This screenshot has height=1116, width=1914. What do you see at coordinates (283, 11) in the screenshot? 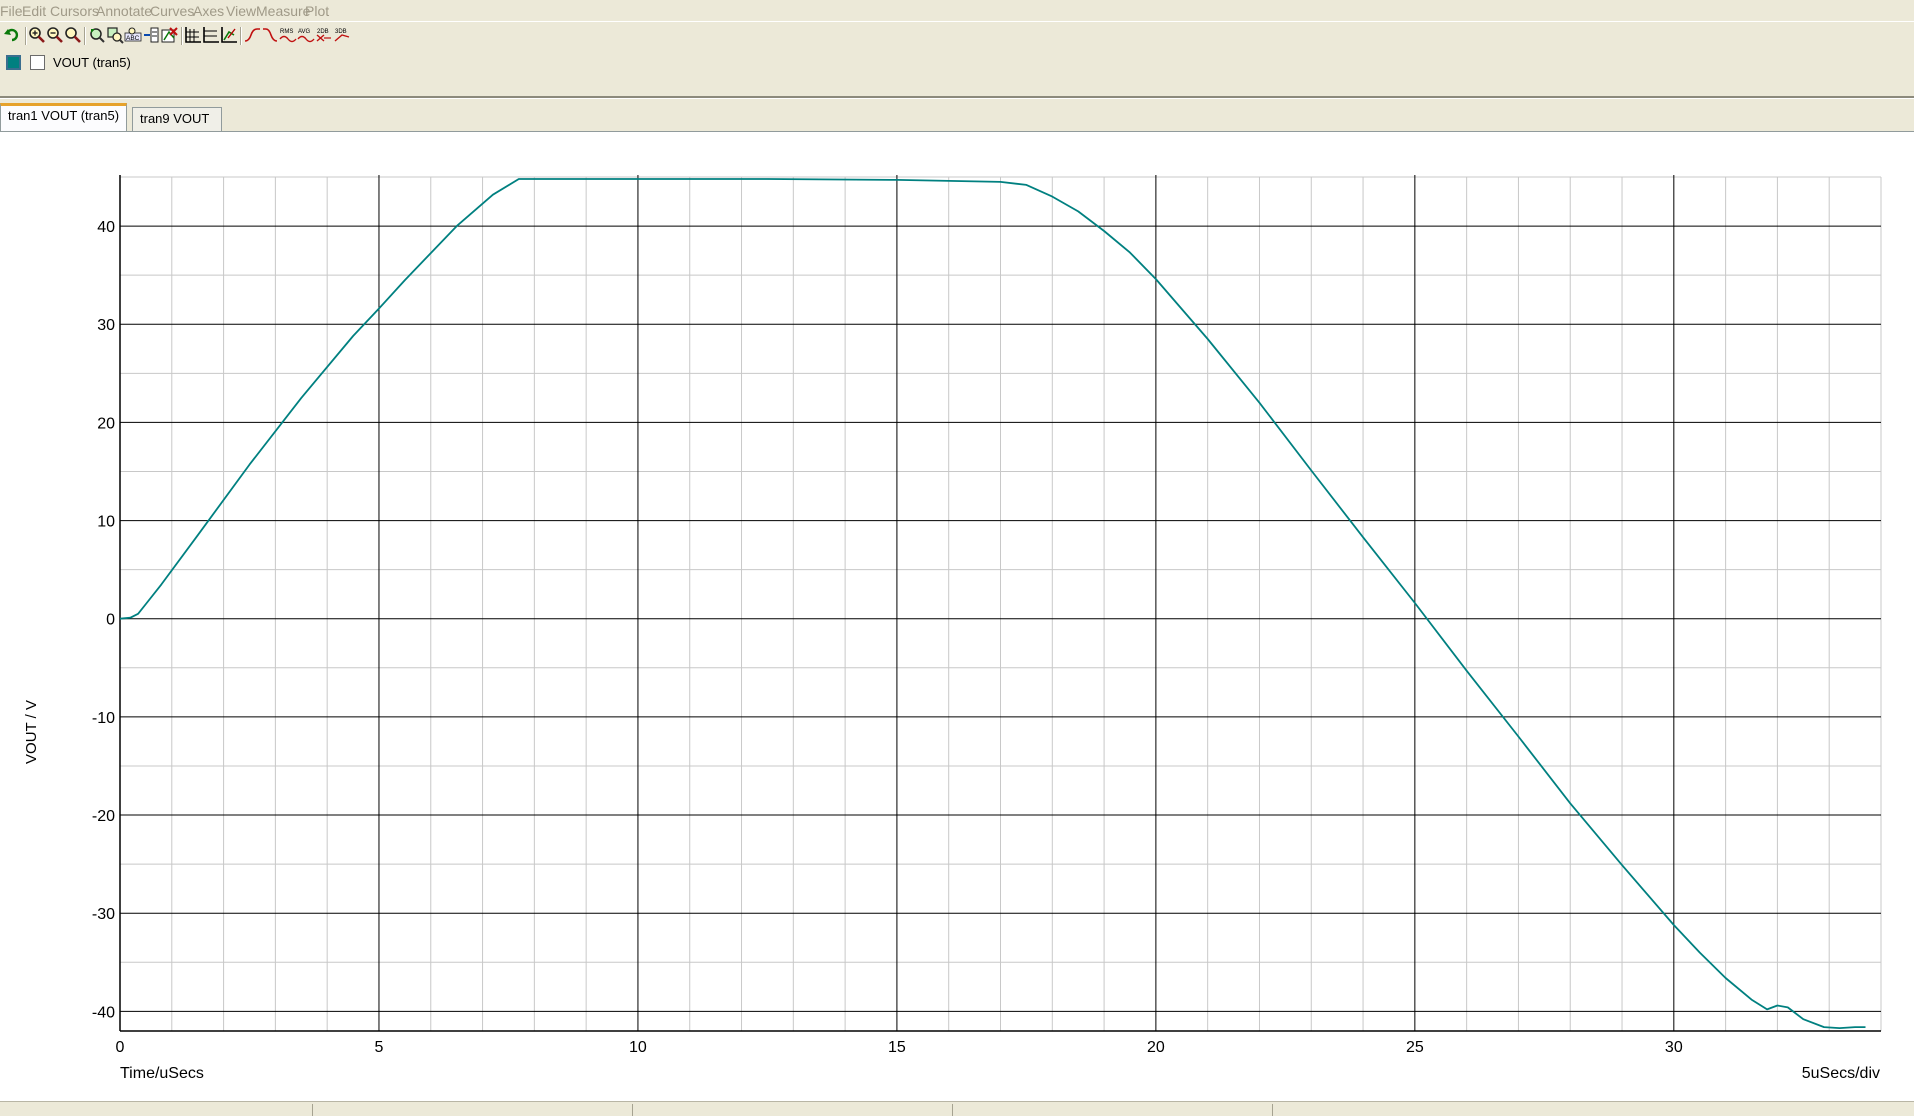
I see `menu-measure: Measure` at bounding box center [283, 11].